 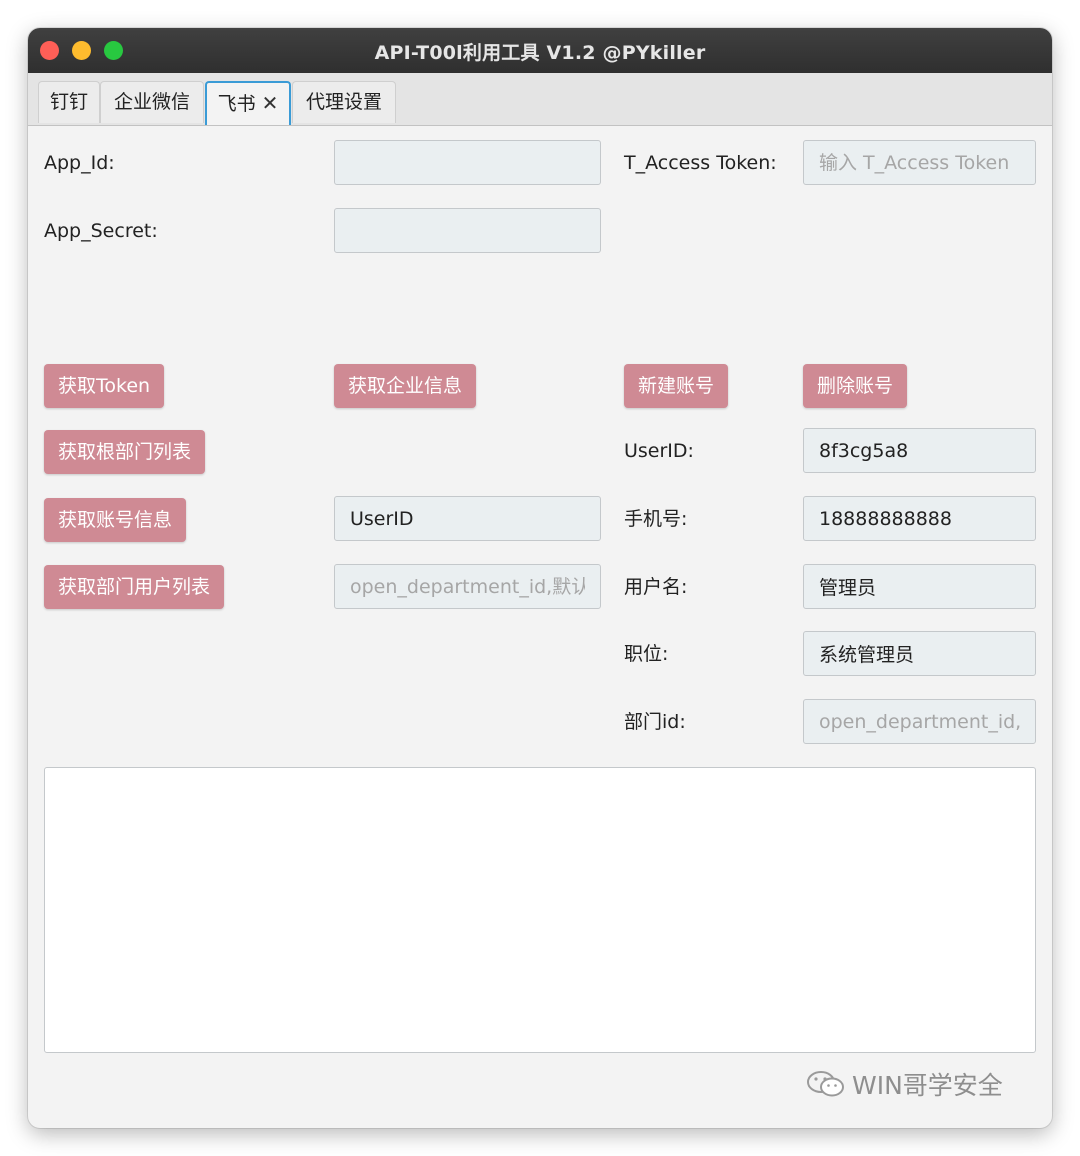 I want to click on app-secret-label: App_Secret:, so click(x=101, y=231).